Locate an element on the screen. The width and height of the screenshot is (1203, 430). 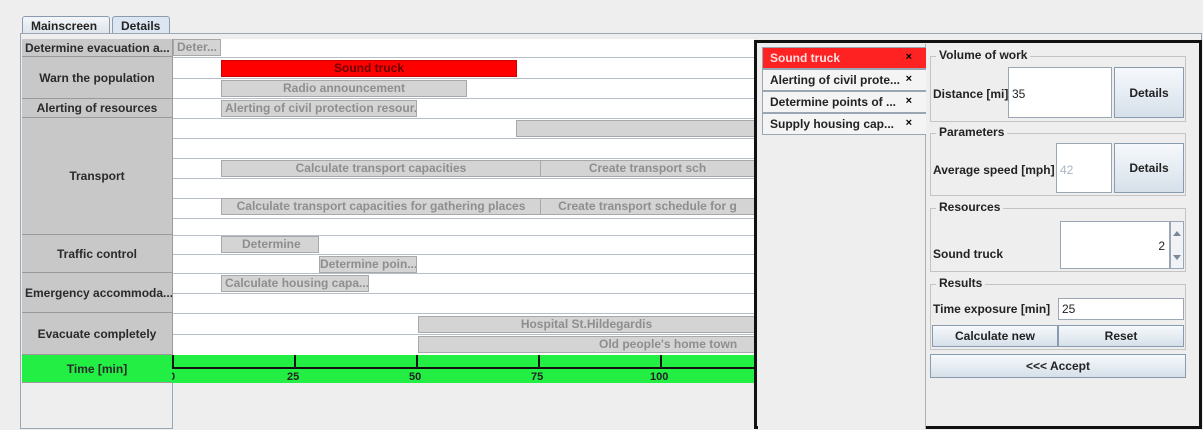
detail-tab-alerting: Alerting of civil prote... × is located at coordinates (844, 80).